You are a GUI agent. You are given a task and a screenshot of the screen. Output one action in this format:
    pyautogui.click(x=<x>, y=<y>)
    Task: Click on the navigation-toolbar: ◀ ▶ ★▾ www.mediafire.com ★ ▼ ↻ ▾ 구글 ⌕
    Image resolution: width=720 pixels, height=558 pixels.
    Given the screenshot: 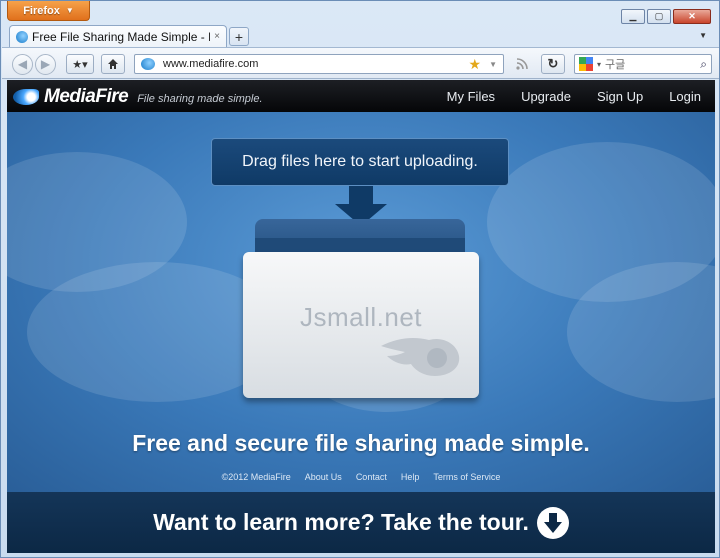 What is the action you would take?
    pyautogui.click(x=360, y=63)
    